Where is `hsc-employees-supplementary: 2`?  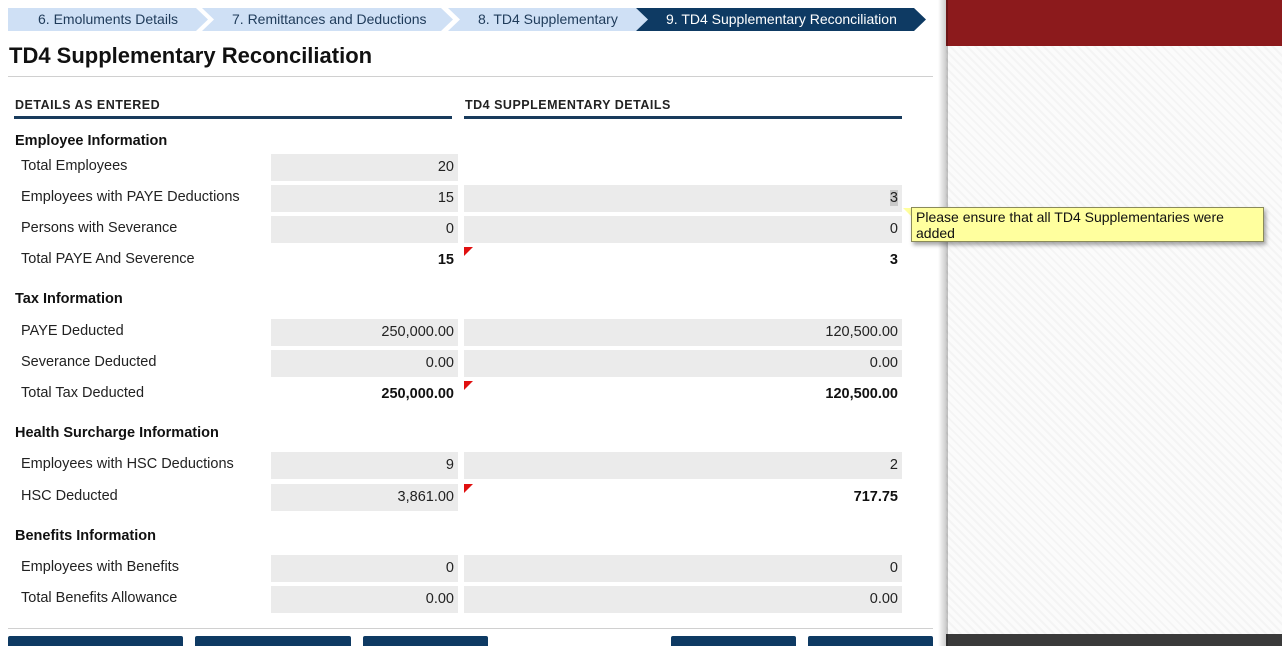 hsc-employees-supplementary: 2 is located at coordinates (683, 465).